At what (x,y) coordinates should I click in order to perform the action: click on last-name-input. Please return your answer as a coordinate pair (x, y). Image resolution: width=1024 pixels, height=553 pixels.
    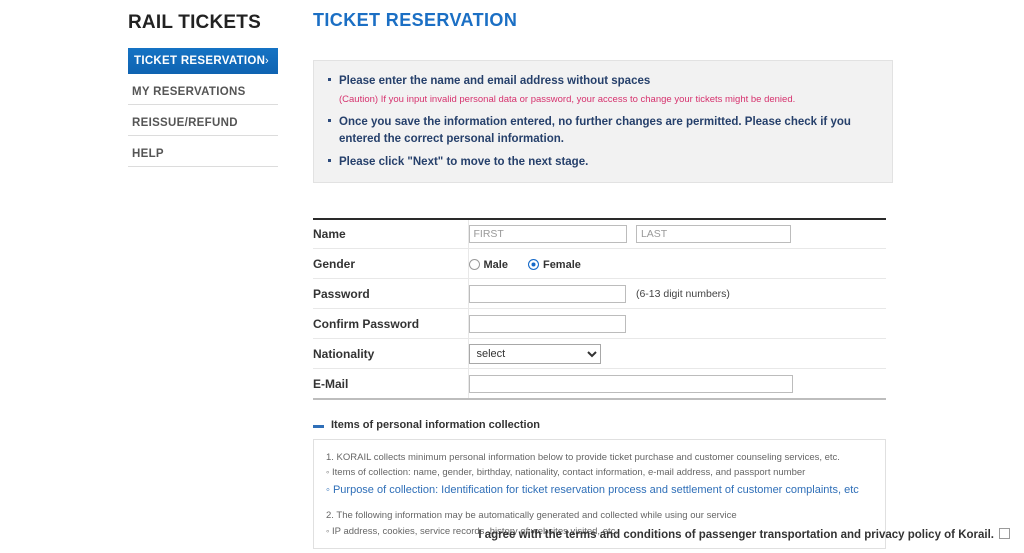
    Looking at the image, I should click on (713, 234).